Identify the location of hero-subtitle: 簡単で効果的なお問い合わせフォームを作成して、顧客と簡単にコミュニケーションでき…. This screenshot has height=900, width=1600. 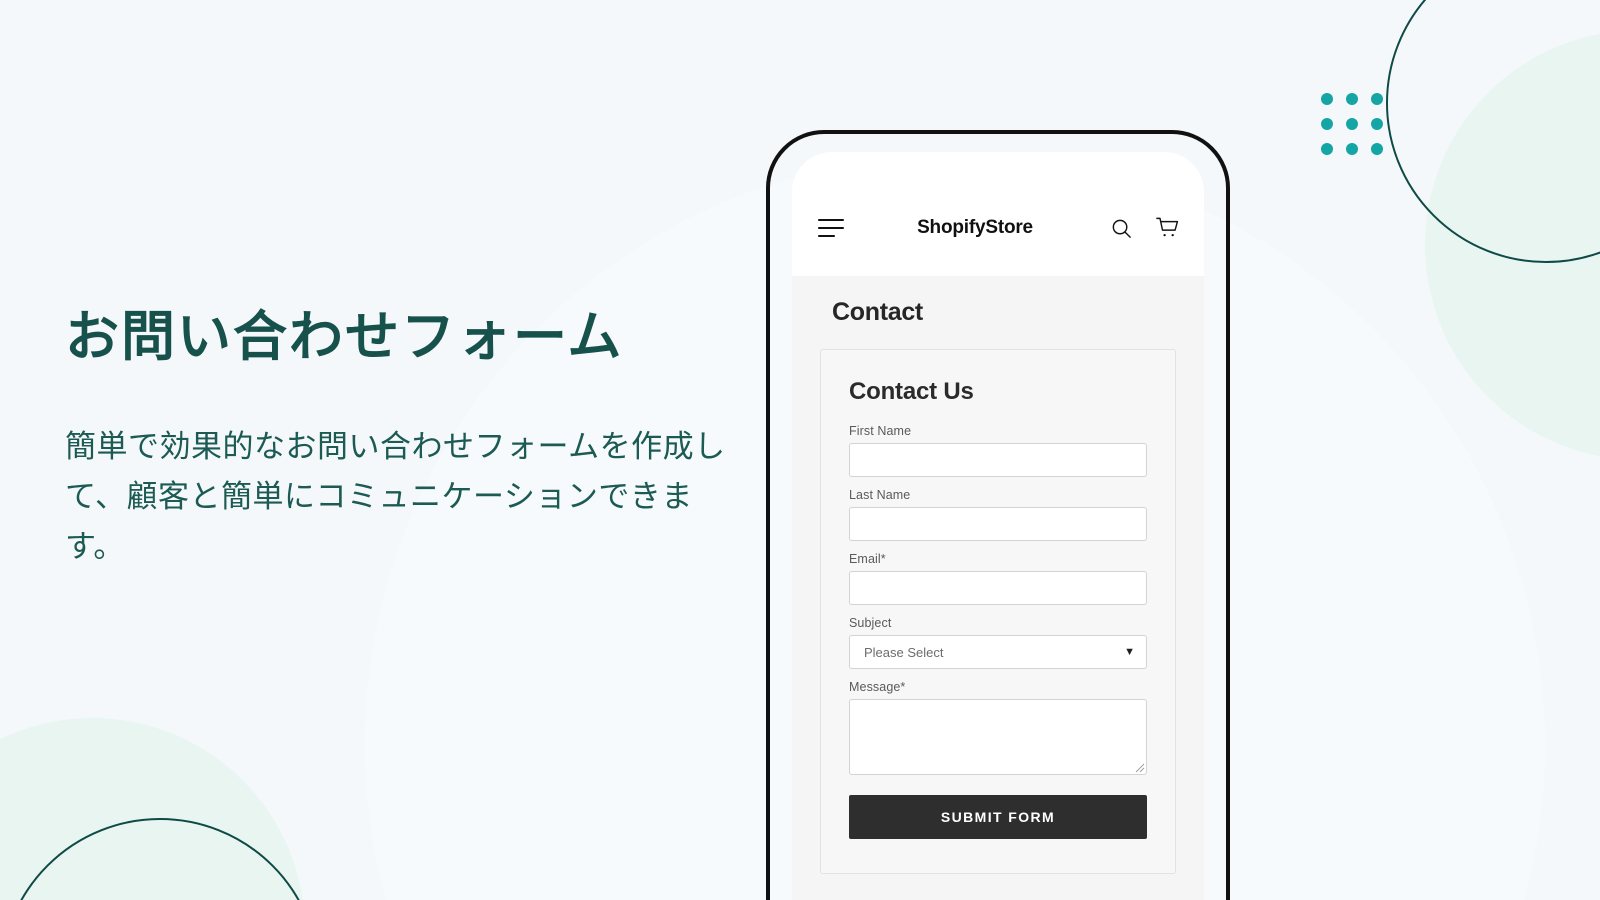
(395, 496).